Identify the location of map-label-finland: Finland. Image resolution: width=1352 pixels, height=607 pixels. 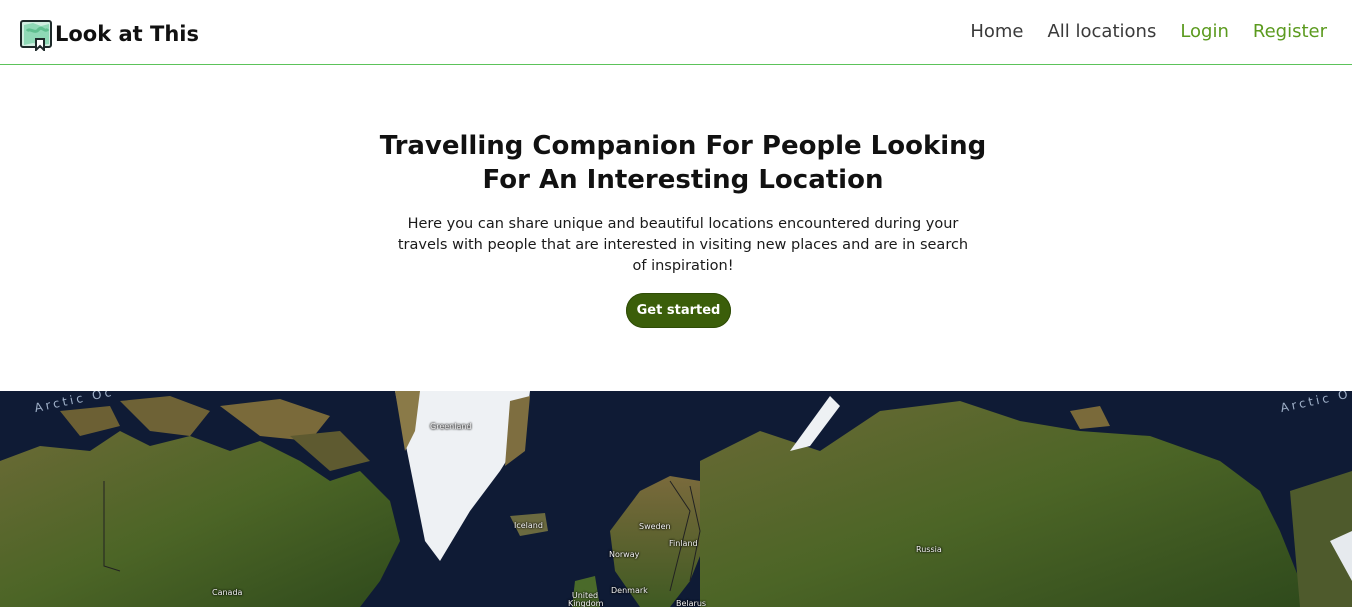
(683, 543).